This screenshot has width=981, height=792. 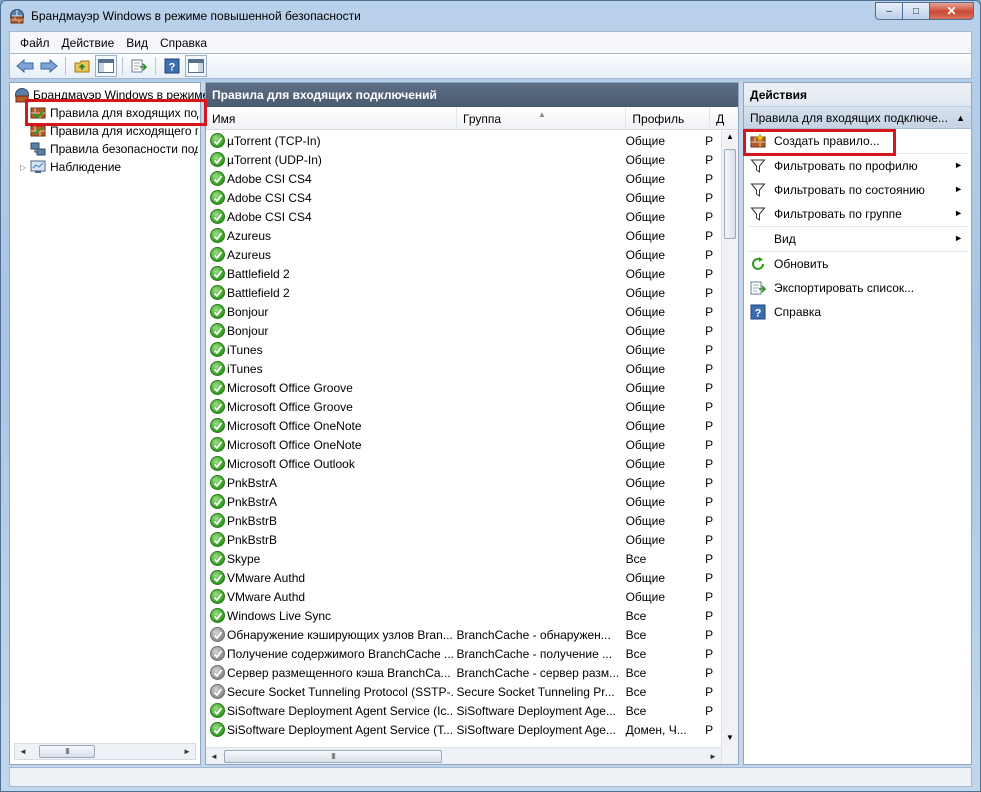 I want to click on menu-file: Файл, so click(x=35, y=43).